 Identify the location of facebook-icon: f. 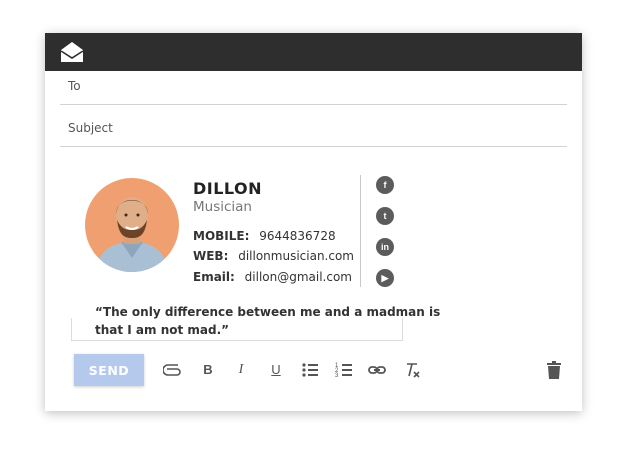
(385, 185).